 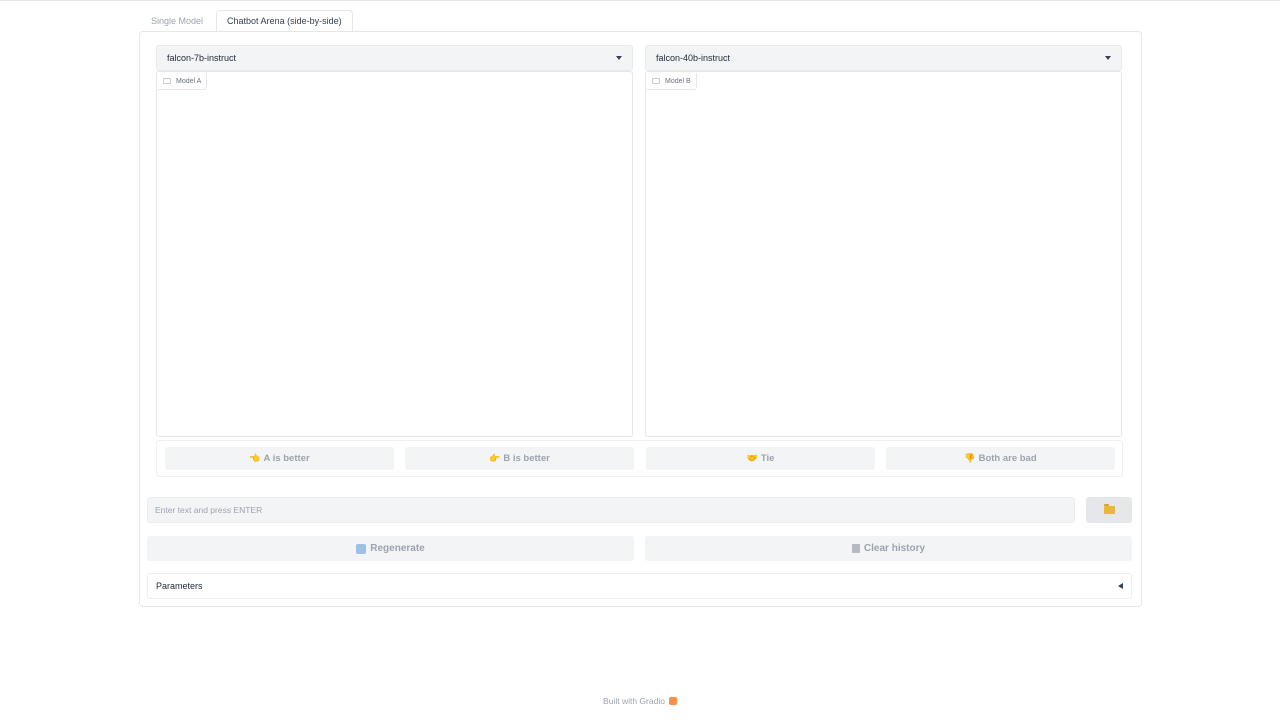 I want to click on a-is-better-button: 👈 A is better, so click(x=279, y=458).